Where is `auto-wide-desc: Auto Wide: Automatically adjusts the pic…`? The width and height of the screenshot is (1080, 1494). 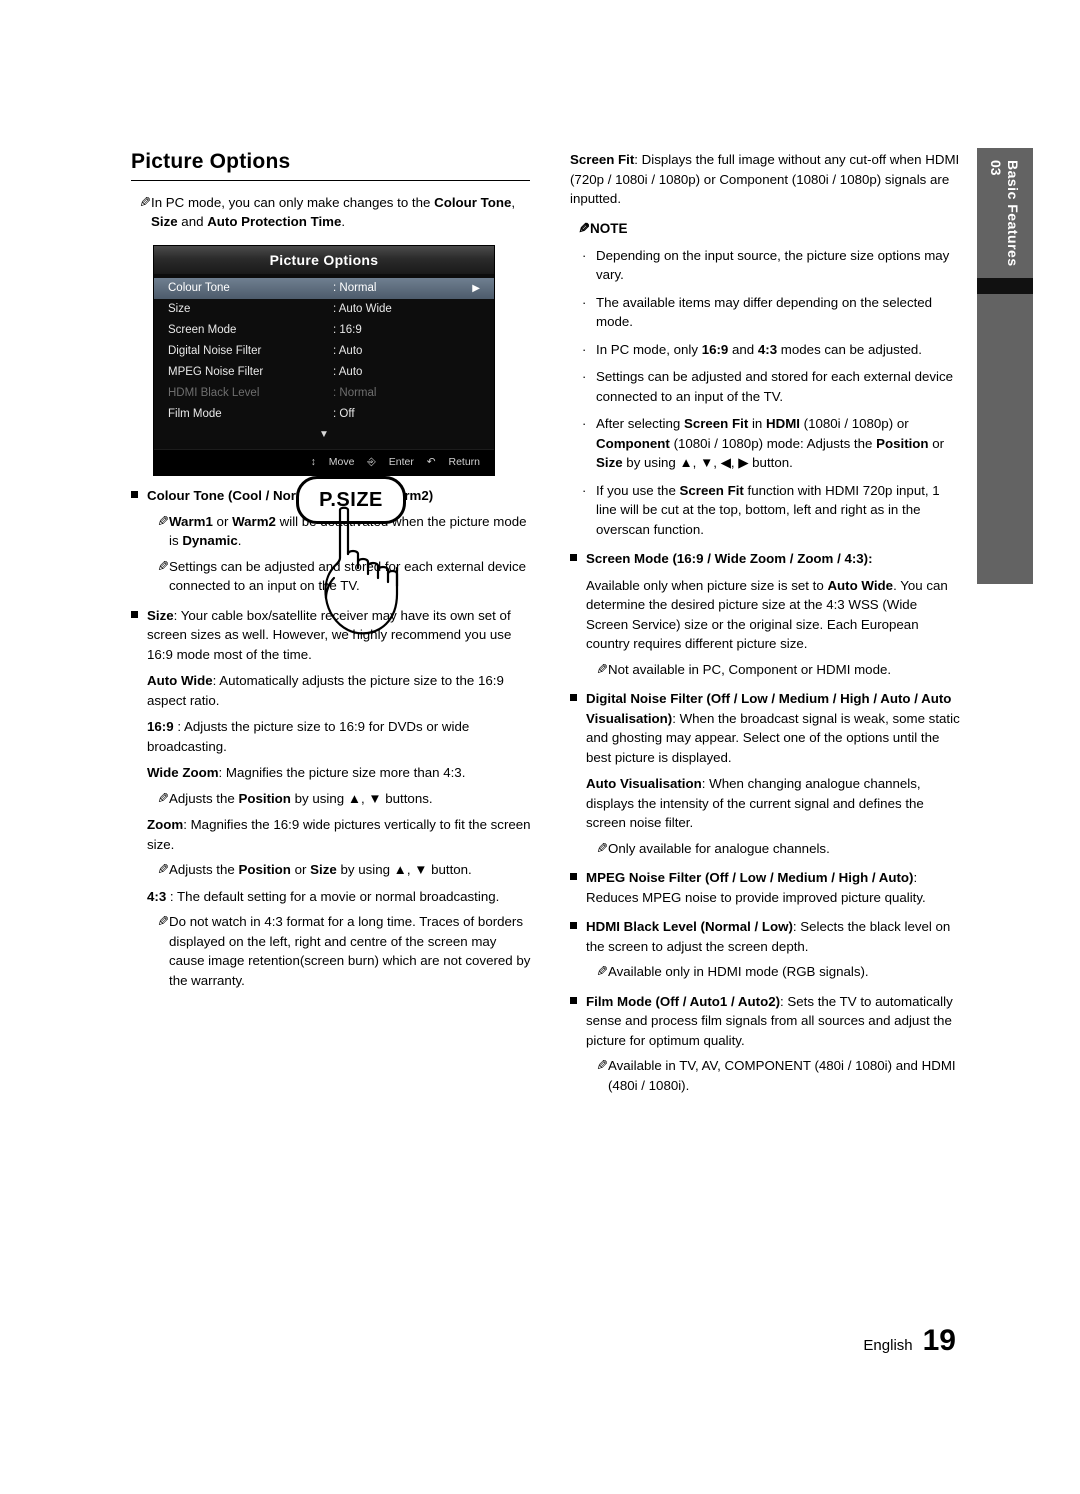
auto-wide-desc: Auto Wide: Automatically adjusts the pic… is located at coordinates (325, 690).